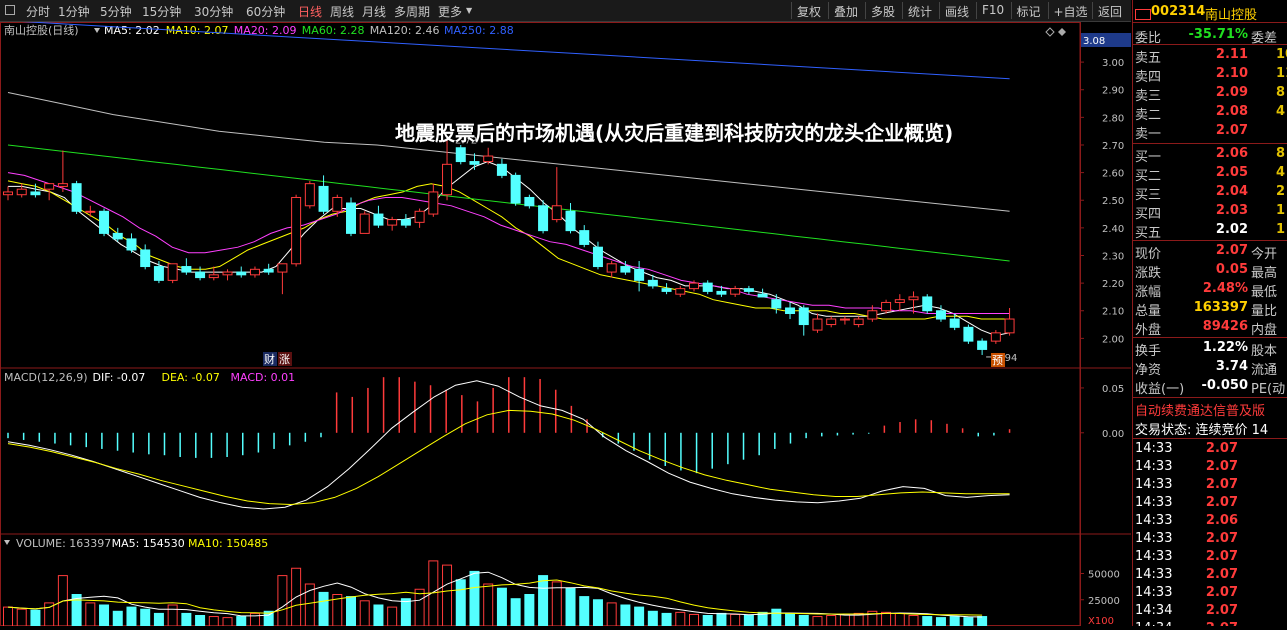  What do you see at coordinates (1210, 231) in the screenshot?
I see `bid-row: 买五 2.02 1` at bounding box center [1210, 231].